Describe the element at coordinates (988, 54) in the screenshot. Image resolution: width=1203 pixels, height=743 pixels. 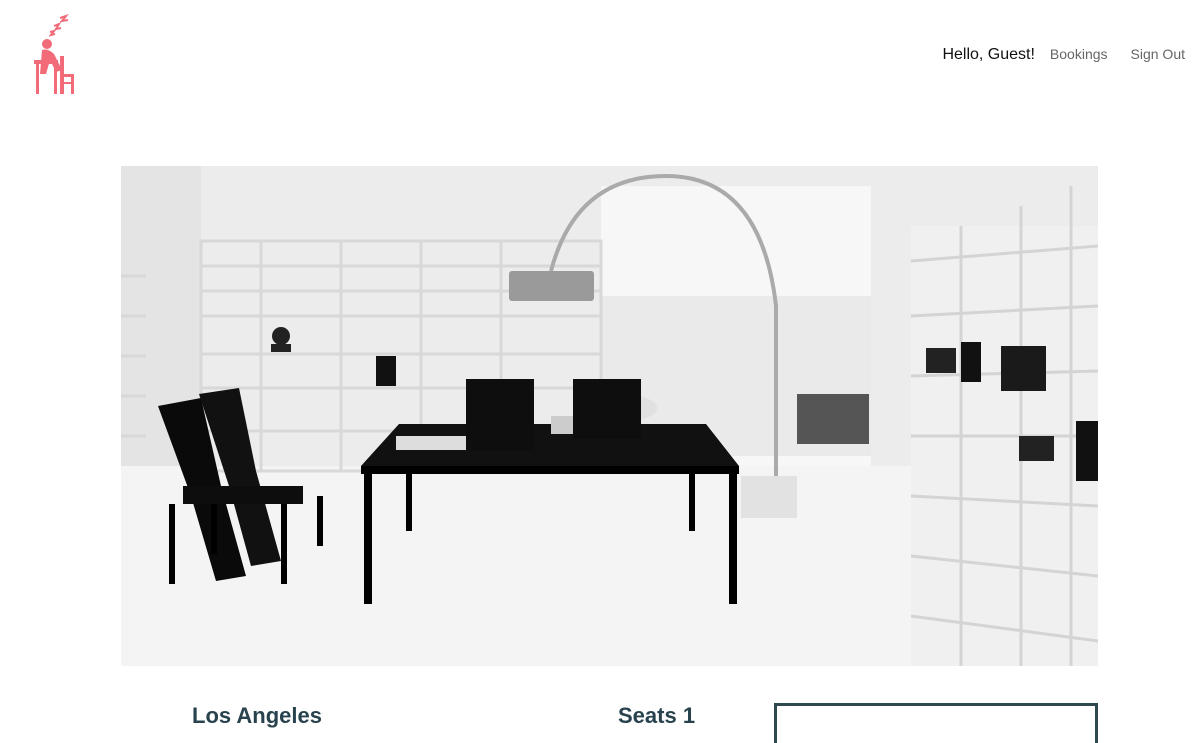
I see `greeting-text: Hello, Guest!` at that location.